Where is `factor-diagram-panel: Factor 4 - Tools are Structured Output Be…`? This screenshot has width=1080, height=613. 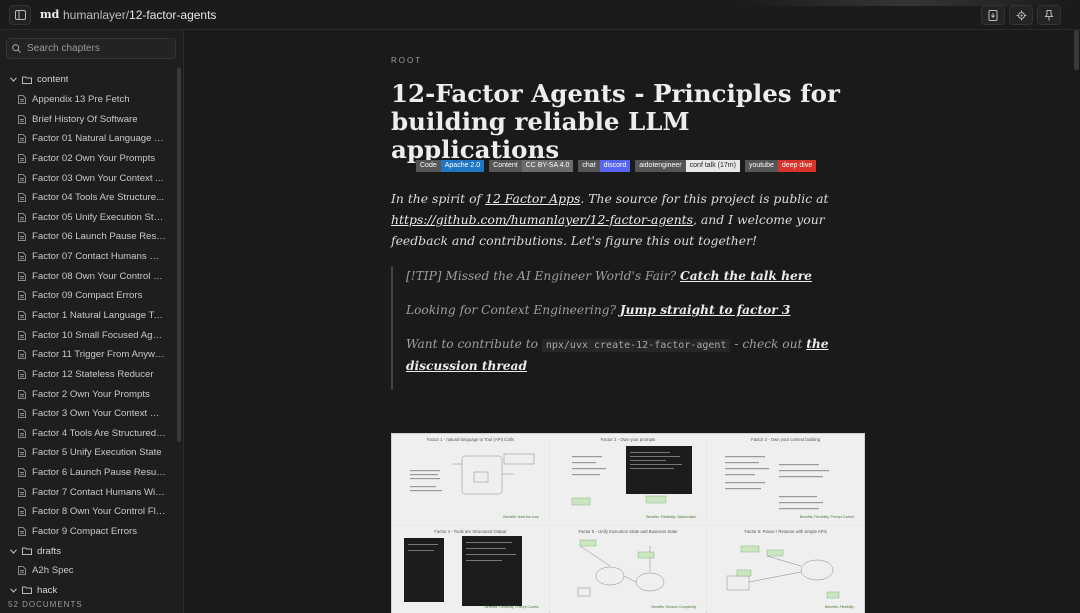
factor-diagram-panel: Factor 4 - Tools are Structured Output Be… is located at coordinates (470, 569).